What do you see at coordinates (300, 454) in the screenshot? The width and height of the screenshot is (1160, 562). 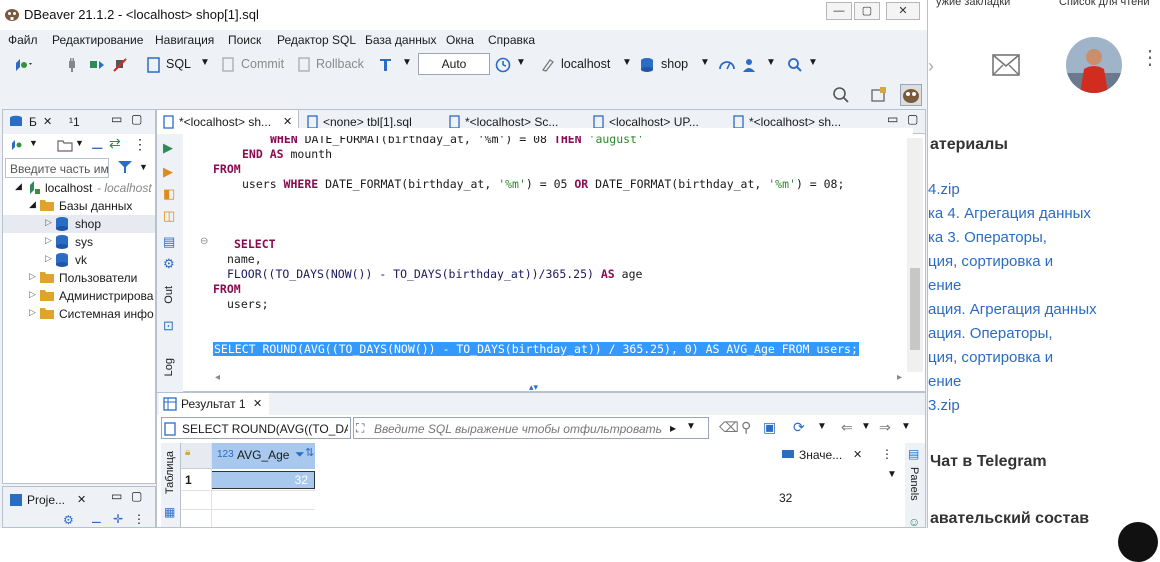 I see `column-filter-icon: ⏷` at bounding box center [300, 454].